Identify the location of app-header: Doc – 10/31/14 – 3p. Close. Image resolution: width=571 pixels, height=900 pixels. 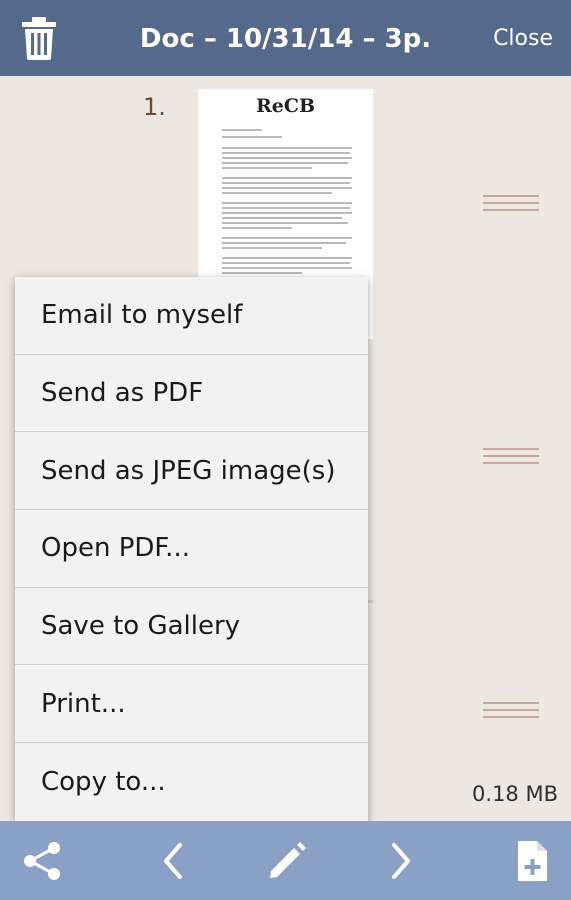
(285, 38).